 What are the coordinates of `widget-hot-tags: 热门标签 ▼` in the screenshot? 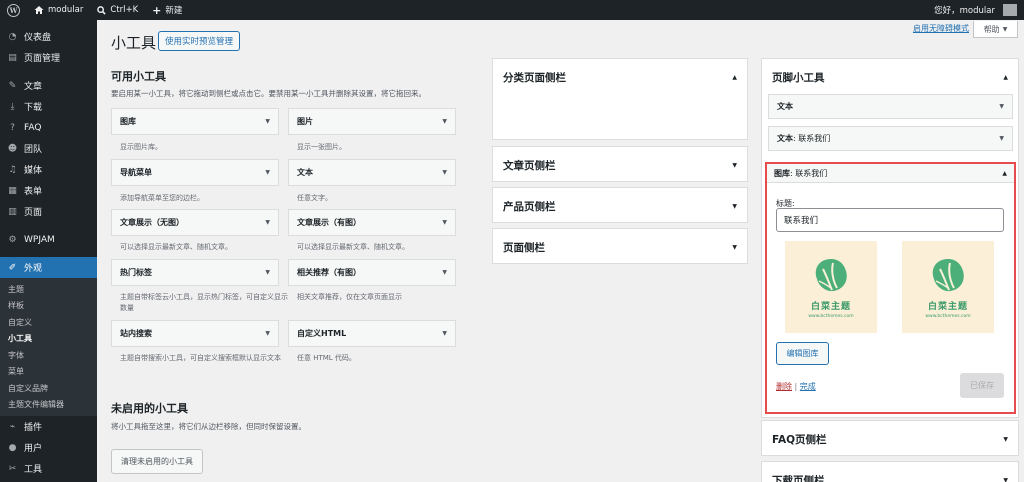 It's located at (195, 272).